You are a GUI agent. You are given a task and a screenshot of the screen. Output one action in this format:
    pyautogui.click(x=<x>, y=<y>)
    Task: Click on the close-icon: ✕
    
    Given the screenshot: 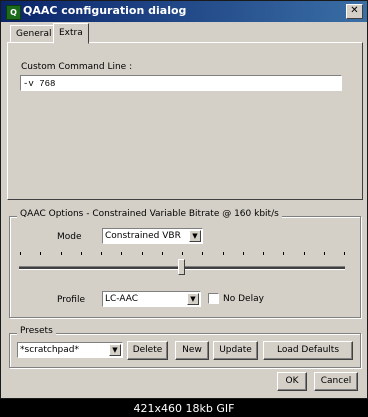 What is the action you would take?
    pyautogui.click(x=354, y=11)
    